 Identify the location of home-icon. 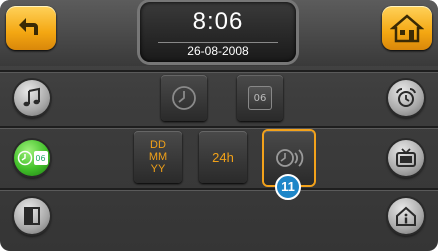
(407, 28).